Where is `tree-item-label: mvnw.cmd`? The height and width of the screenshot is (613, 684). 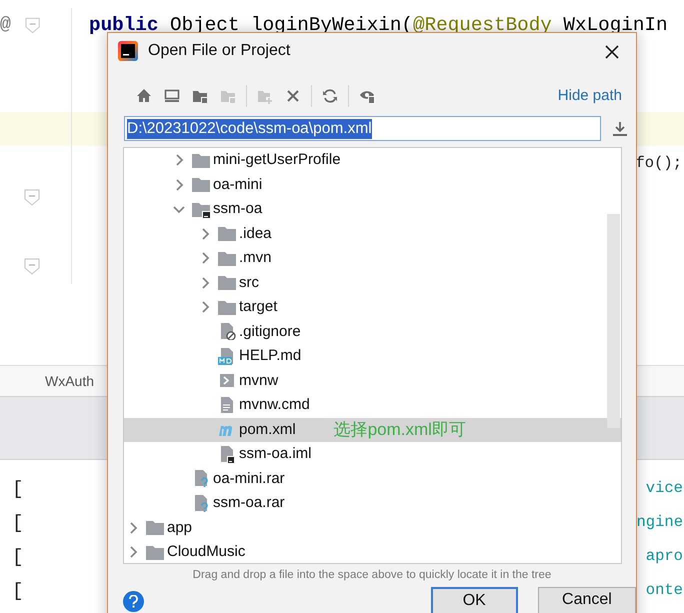
tree-item-label: mvnw.cmd is located at coordinates (274, 405).